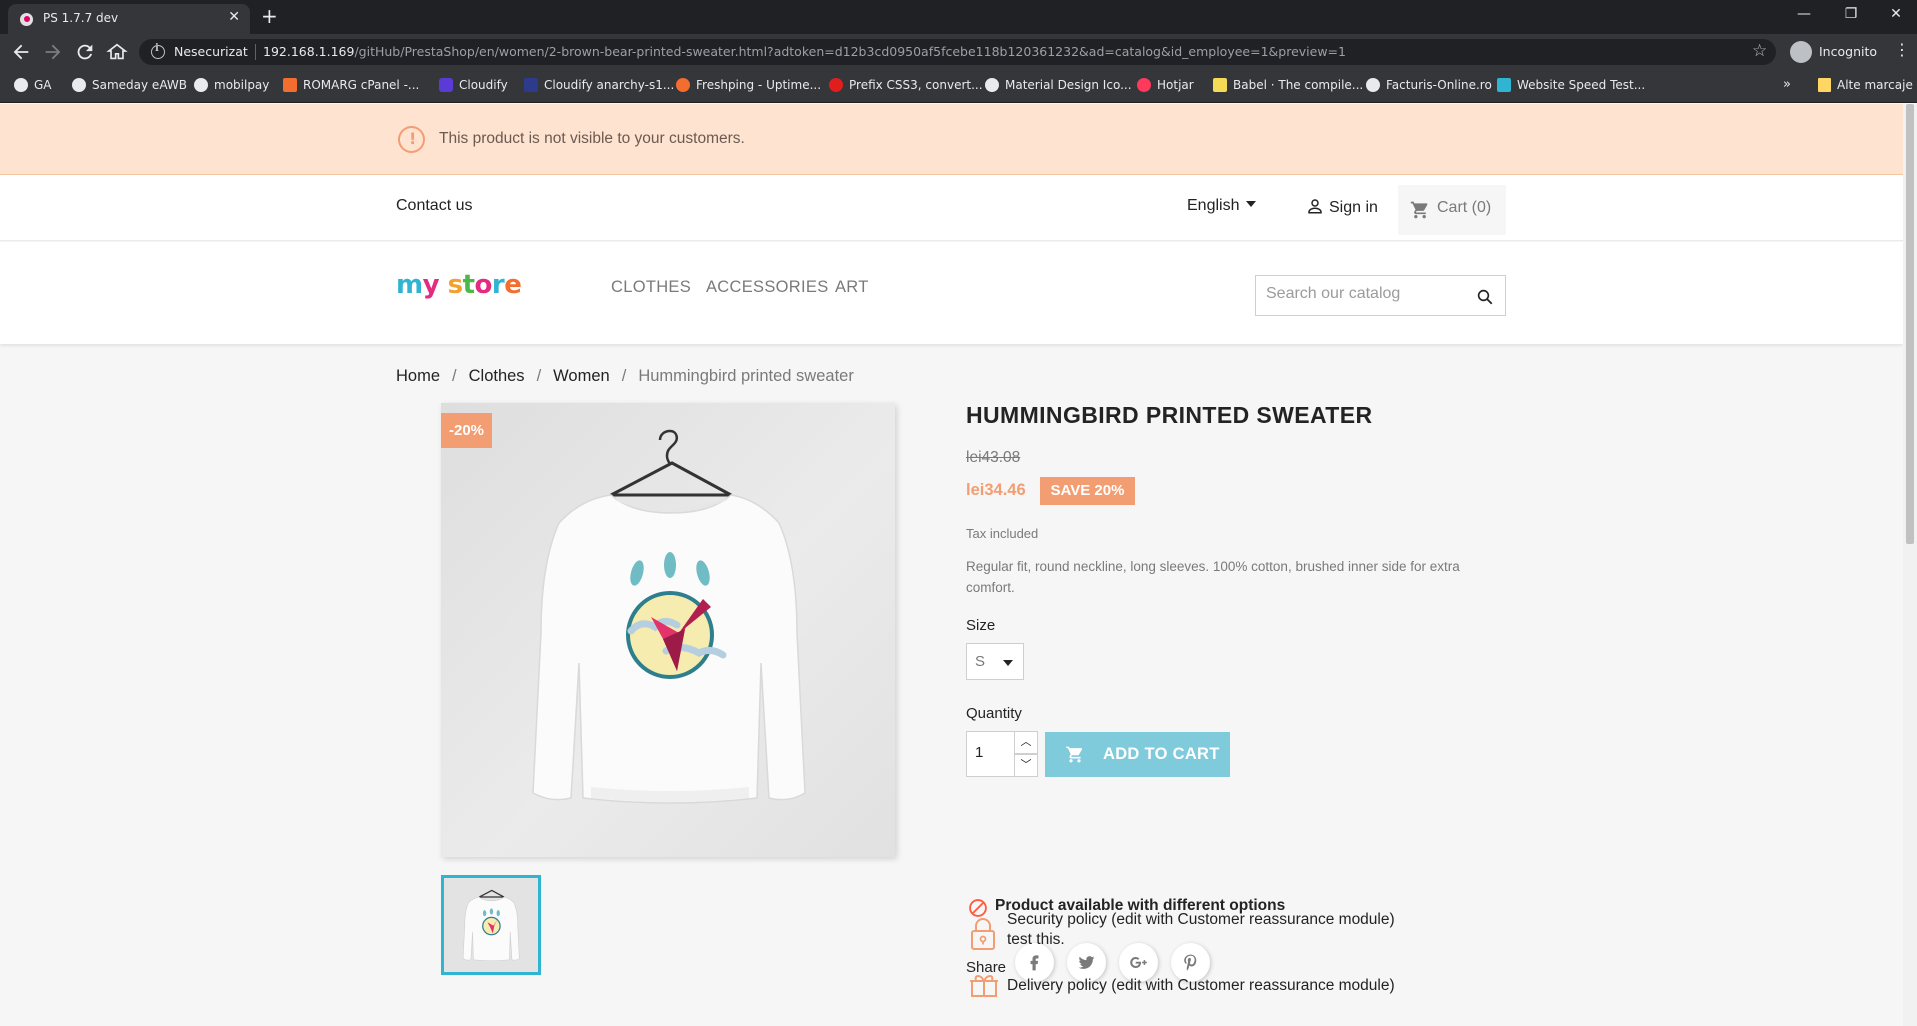 Image resolution: width=1917 pixels, height=1026 pixels. Describe the element at coordinates (1036, 939) in the screenshot. I see `security-policy-line2: test this.` at that location.